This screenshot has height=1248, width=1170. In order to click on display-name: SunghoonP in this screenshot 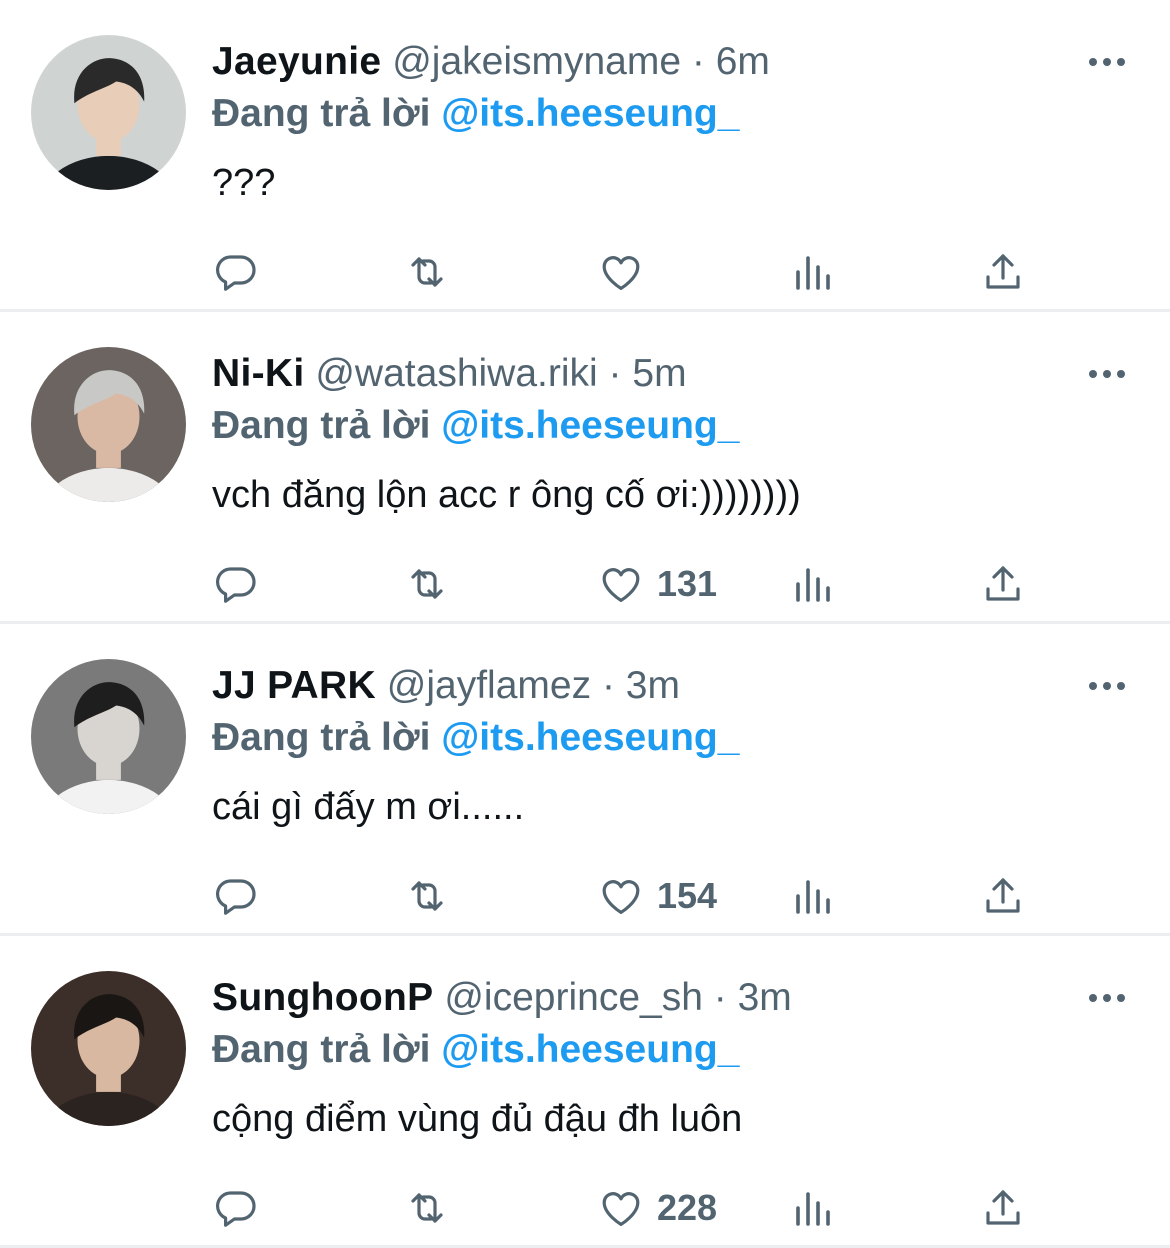, I will do `click(323, 997)`.